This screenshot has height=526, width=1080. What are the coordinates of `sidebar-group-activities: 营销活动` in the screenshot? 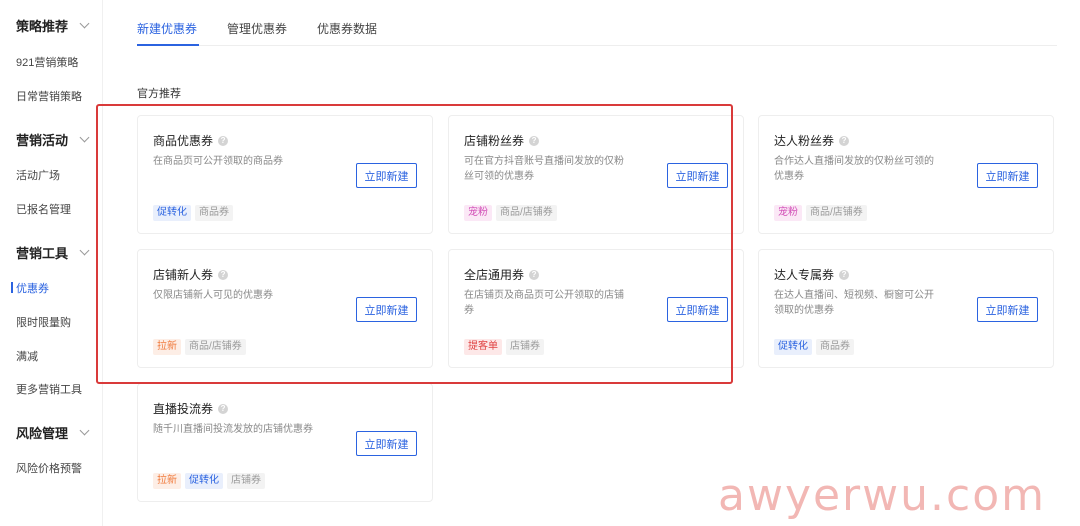 It's located at (56, 139).